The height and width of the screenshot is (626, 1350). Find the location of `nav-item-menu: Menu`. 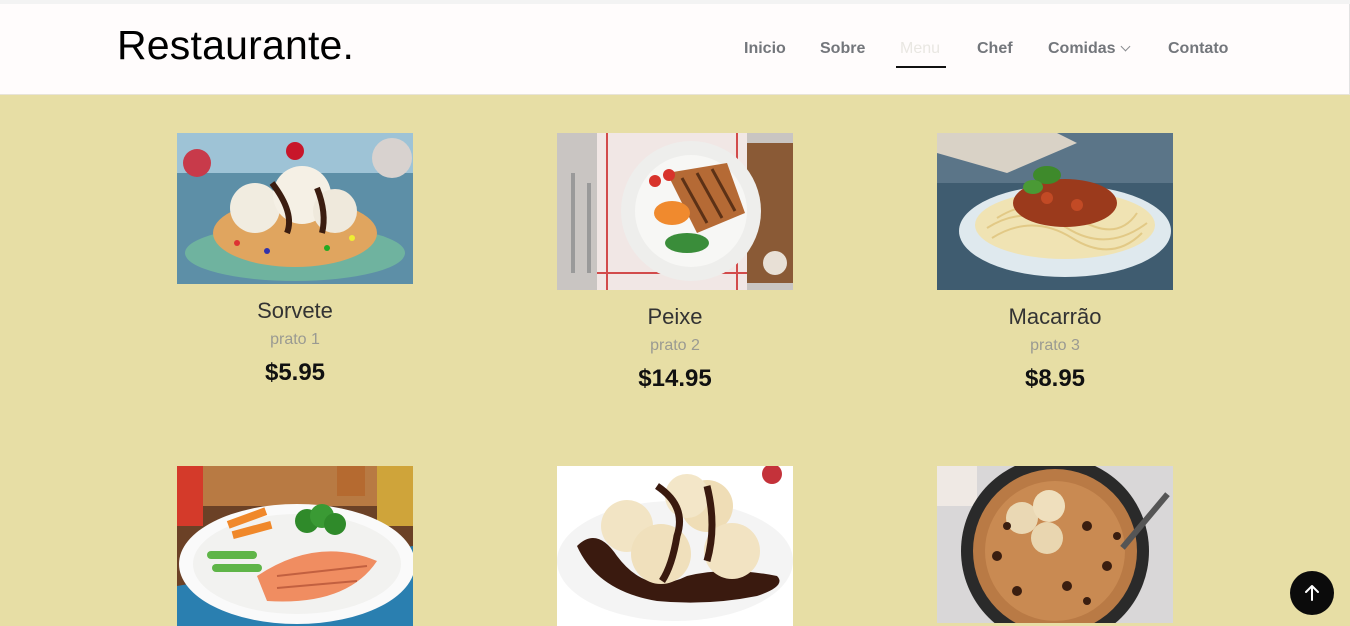

nav-item-menu: Menu is located at coordinates (920, 49).